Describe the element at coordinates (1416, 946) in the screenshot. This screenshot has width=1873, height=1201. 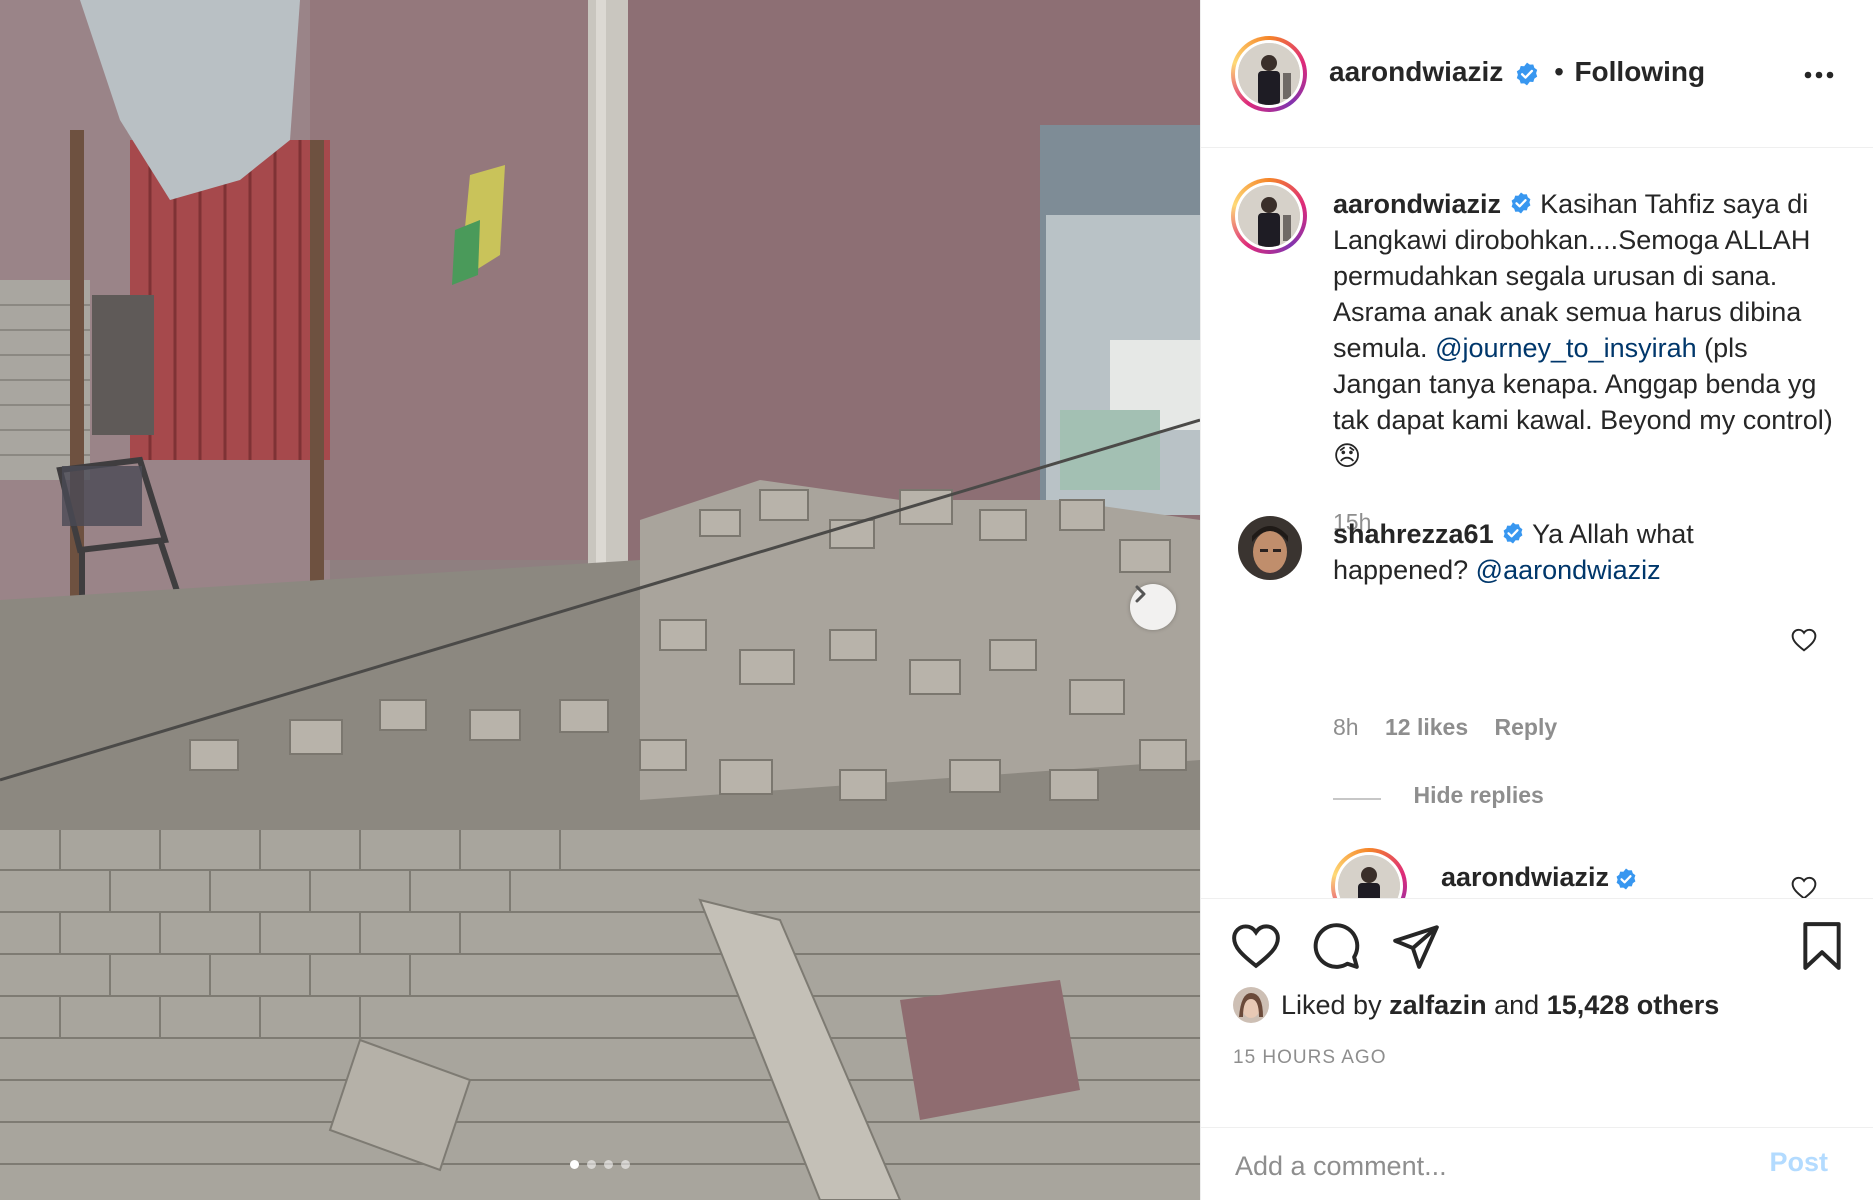
I see `share-icon` at that location.